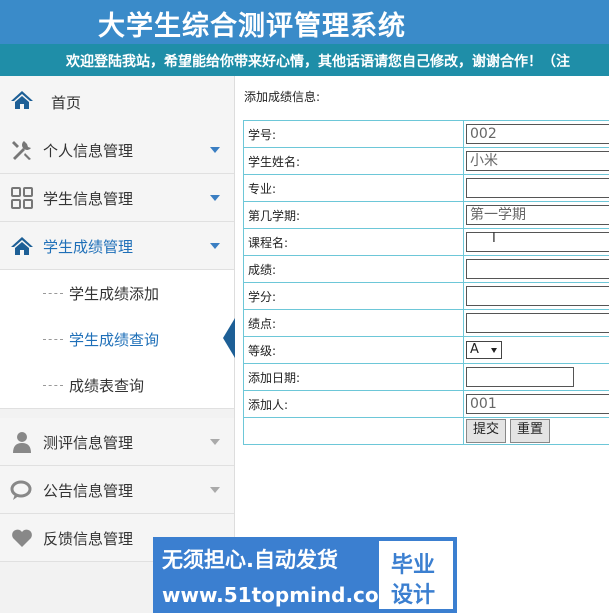 The width and height of the screenshot is (609, 613). What do you see at coordinates (22, 442) in the screenshot?
I see `user-icon` at bounding box center [22, 442].